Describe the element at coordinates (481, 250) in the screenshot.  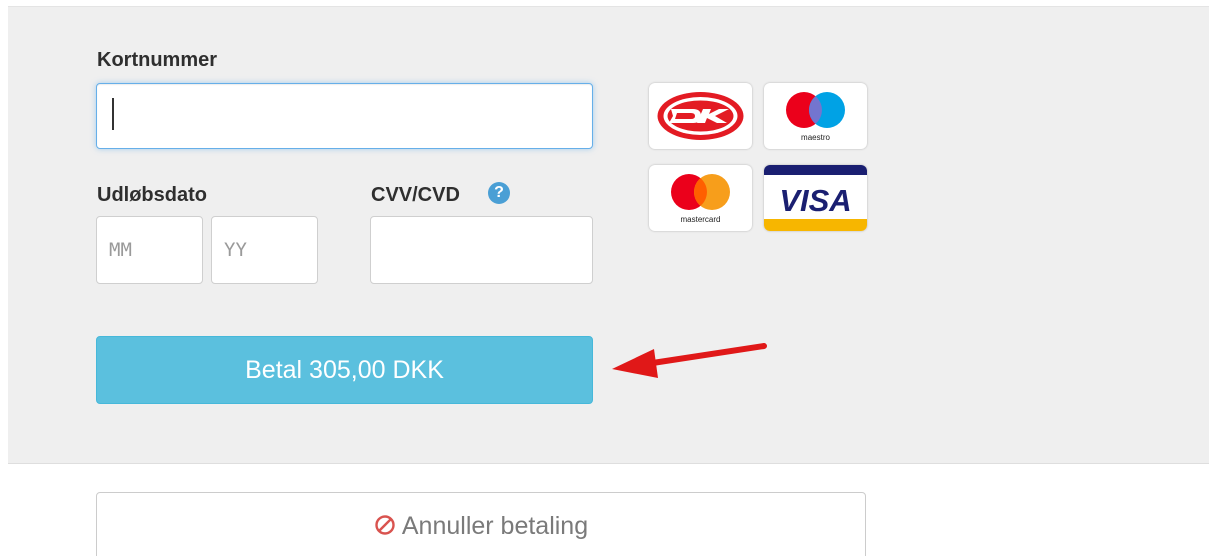
I see `cvv-input` at that location.